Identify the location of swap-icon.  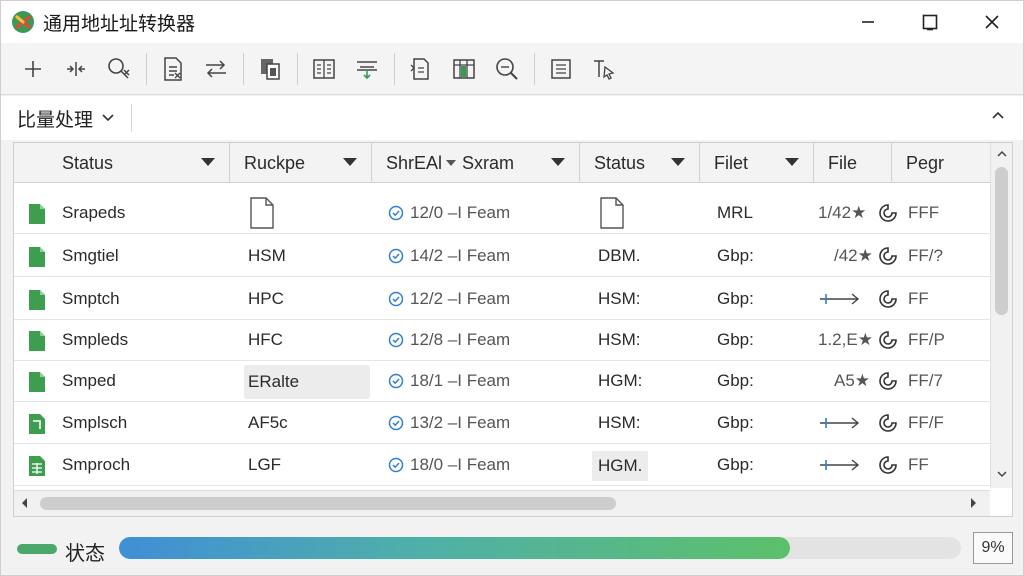
(216, 68).